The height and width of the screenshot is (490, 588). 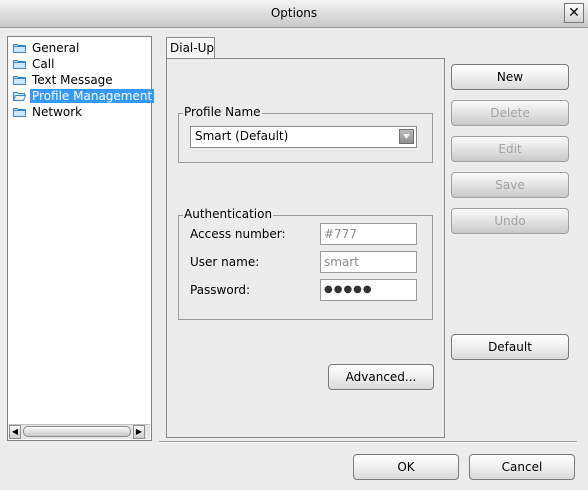 I want to click on close-icon: ✕, so click(x=574, y=13).